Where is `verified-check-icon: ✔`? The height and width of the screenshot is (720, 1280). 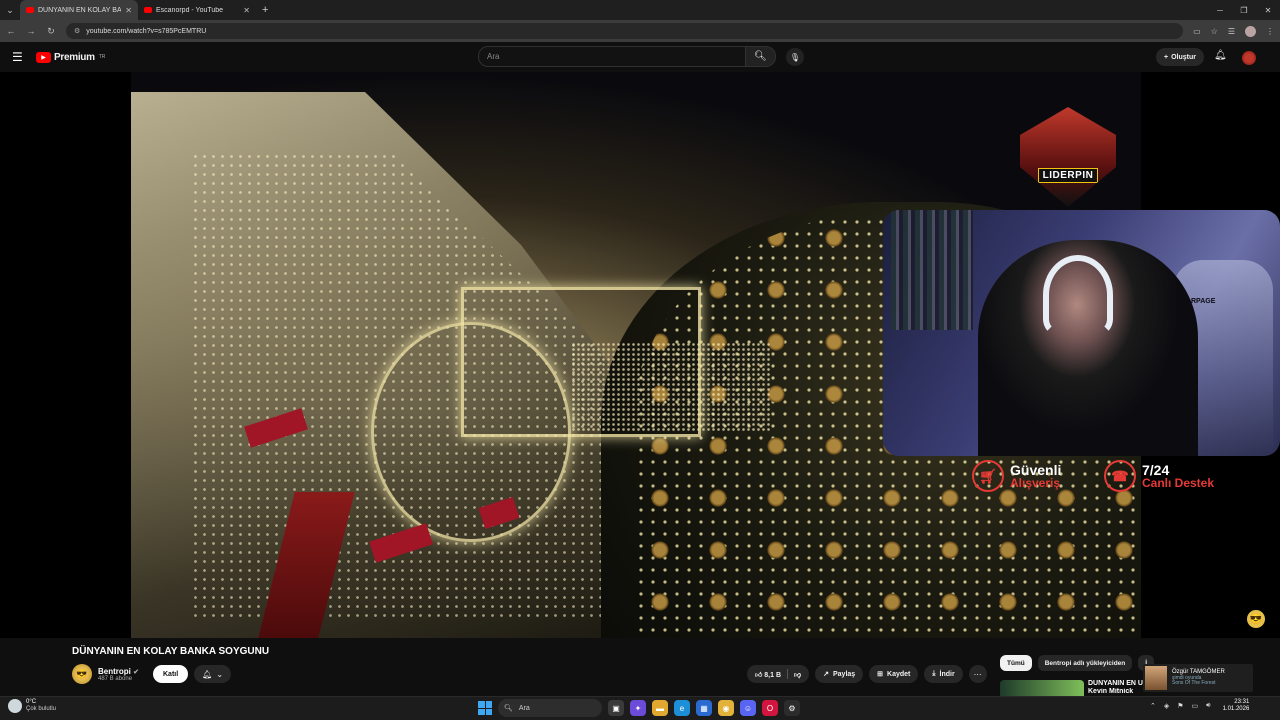 verified-check-icon: ✔ is located at coordinates (136, 672).